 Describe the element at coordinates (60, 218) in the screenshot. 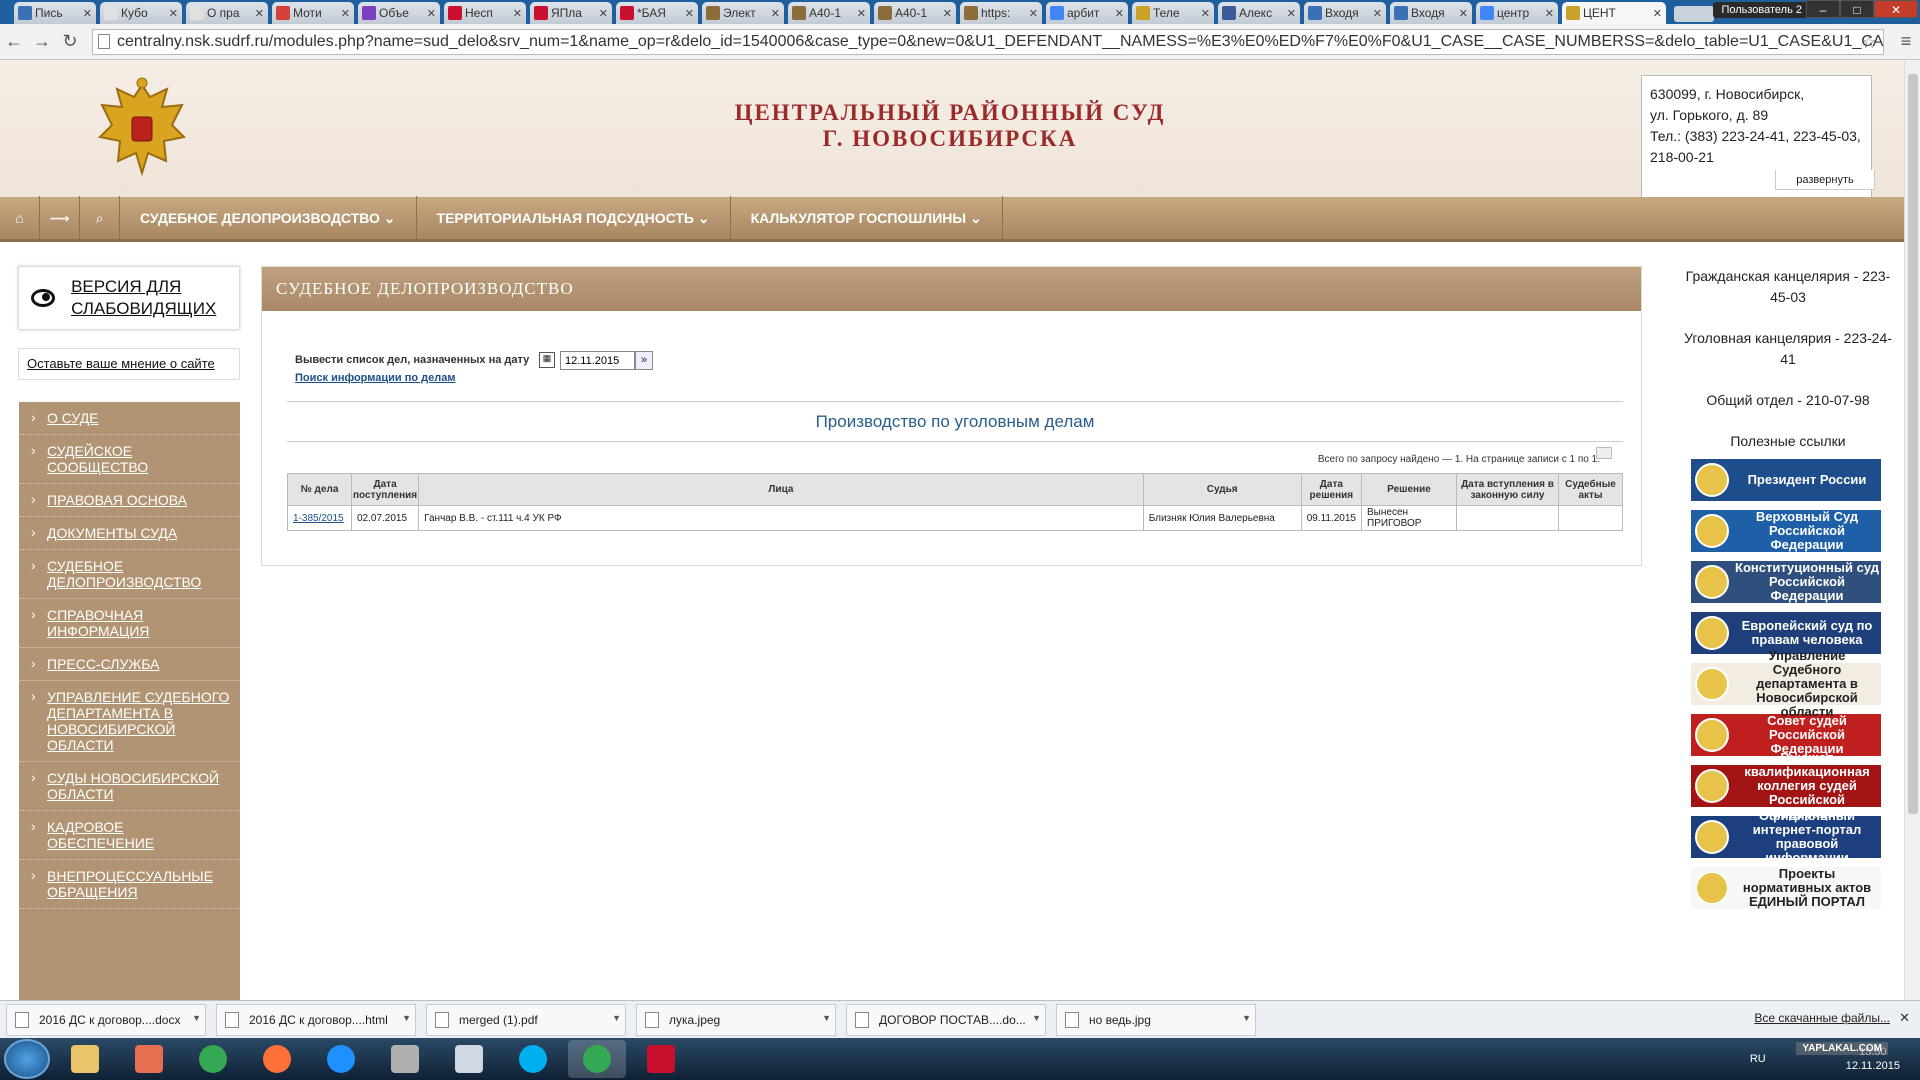

I see `sitemap-icon: ⟿` at that location.